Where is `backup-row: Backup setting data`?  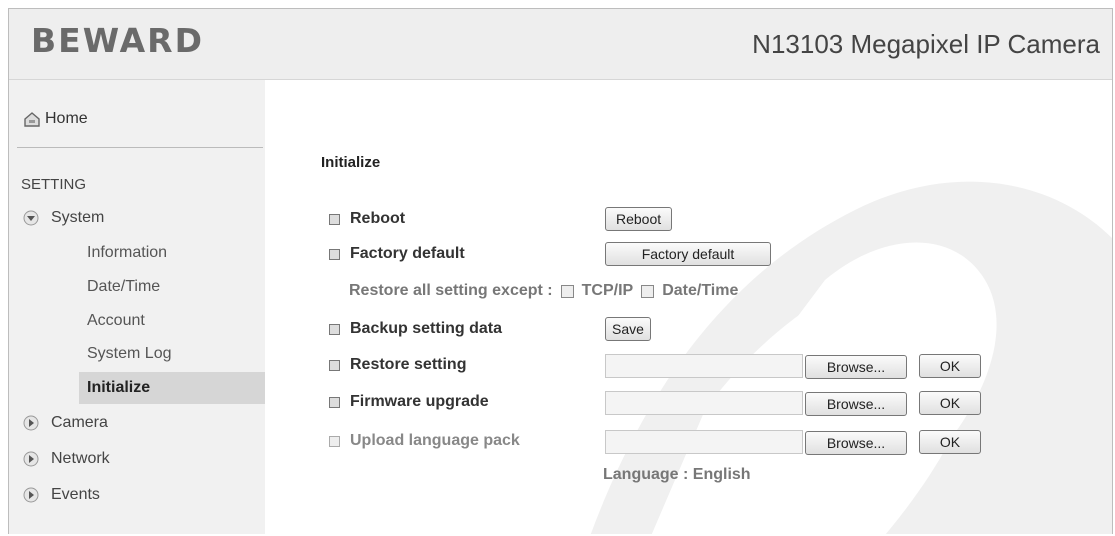
backup-row: Backup setting data is located at coordinates (415, 329).